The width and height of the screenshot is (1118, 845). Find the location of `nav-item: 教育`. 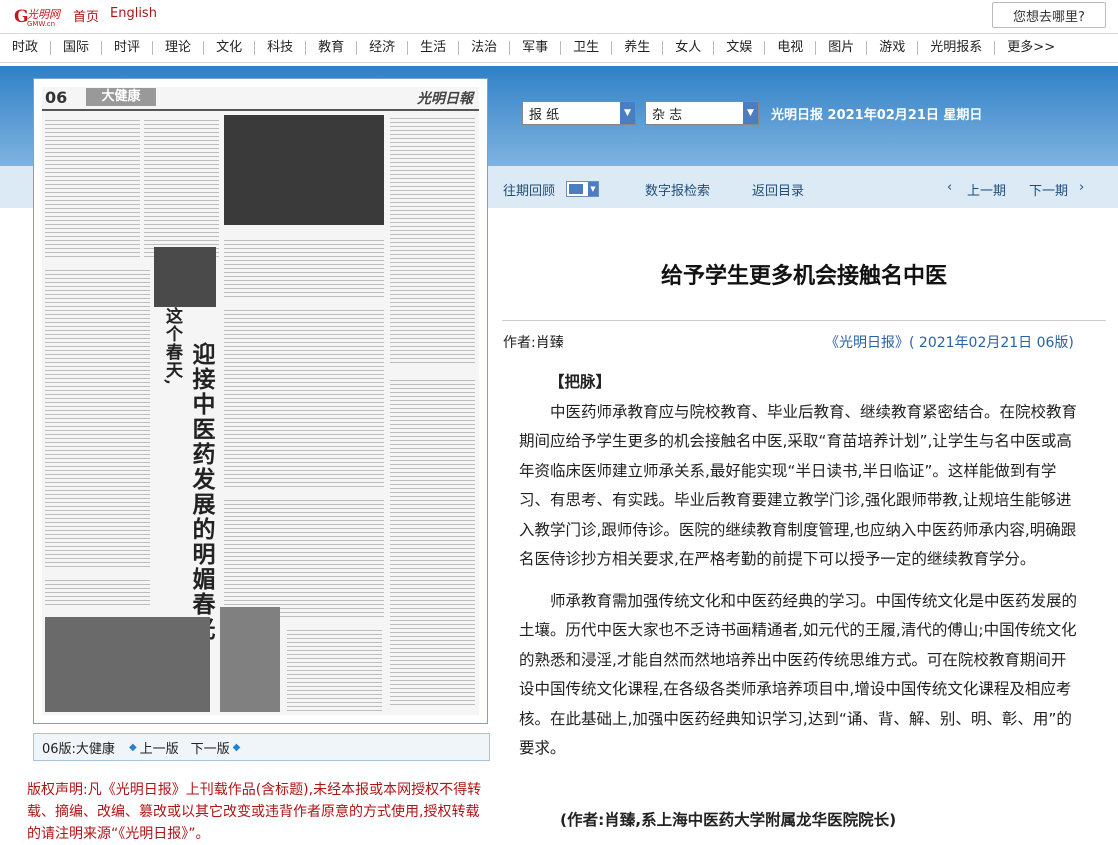

nav-item: 教育 is located at coordinates (332, 48).